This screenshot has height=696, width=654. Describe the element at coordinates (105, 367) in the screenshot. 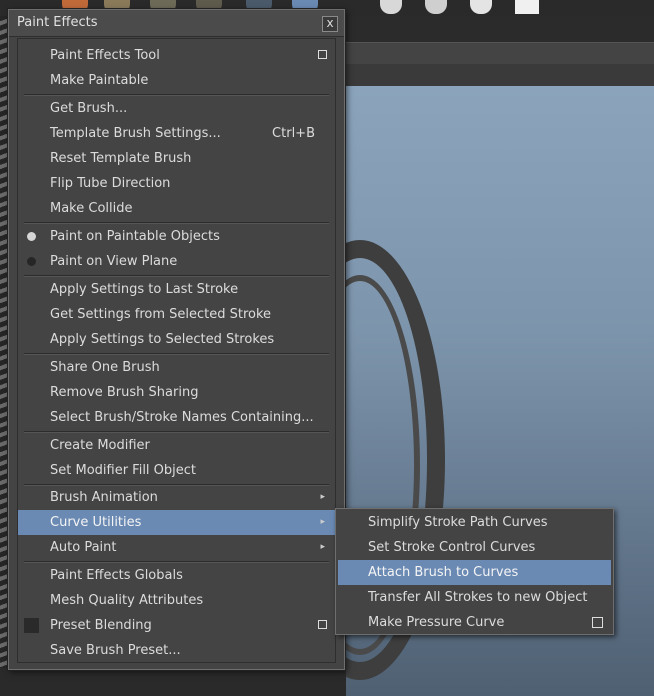

I see `menu-item-label: Share One Brush` at that location.